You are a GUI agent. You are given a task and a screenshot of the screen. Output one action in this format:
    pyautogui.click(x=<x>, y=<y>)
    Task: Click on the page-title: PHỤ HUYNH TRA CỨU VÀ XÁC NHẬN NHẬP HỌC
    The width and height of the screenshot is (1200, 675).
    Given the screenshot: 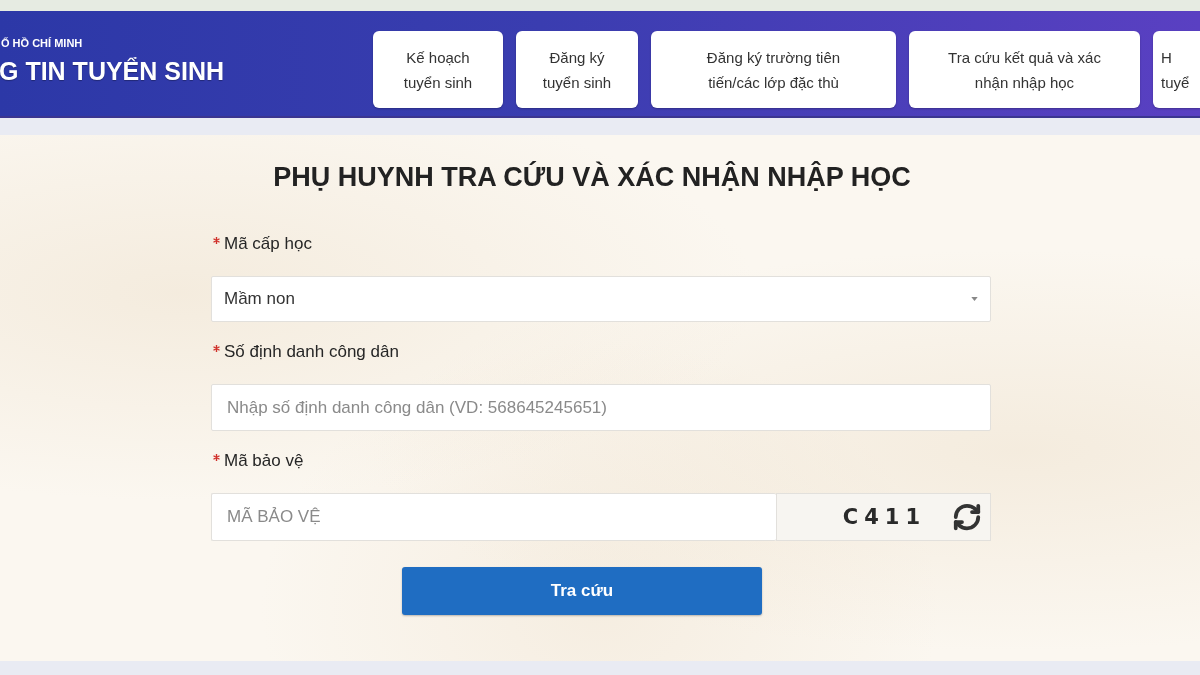 What is the action you would take?
    pyautogui.click(x=592, y=177)
    